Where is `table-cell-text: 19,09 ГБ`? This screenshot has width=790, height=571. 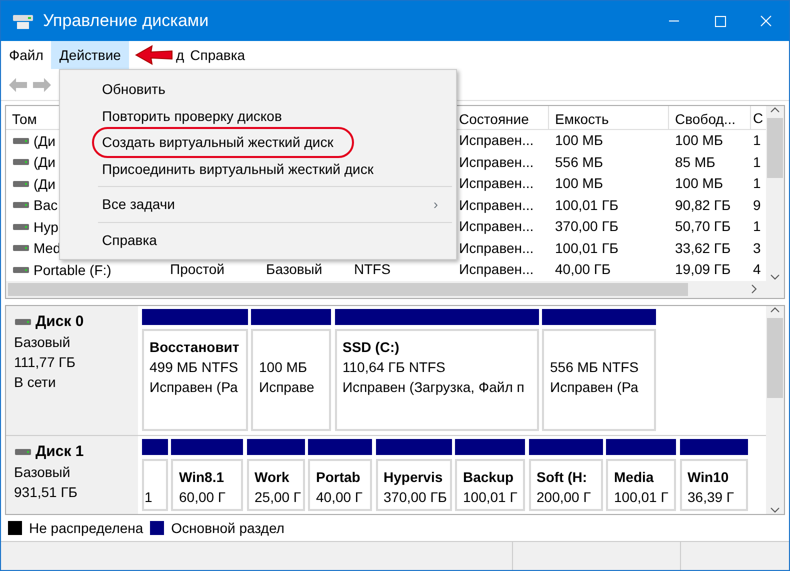 table-cell-text: 19,09 ГБ is located at coordinates (703, 270).